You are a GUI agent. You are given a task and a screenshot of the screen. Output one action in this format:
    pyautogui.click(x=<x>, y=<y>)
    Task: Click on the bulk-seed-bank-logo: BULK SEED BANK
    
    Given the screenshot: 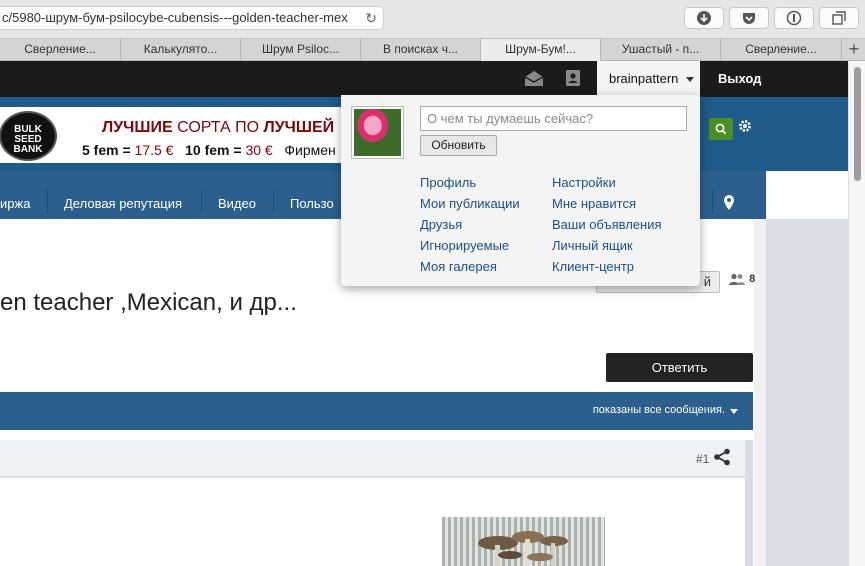 What is the action you would take?
    pyautogui.click(x=28, y=136)
    